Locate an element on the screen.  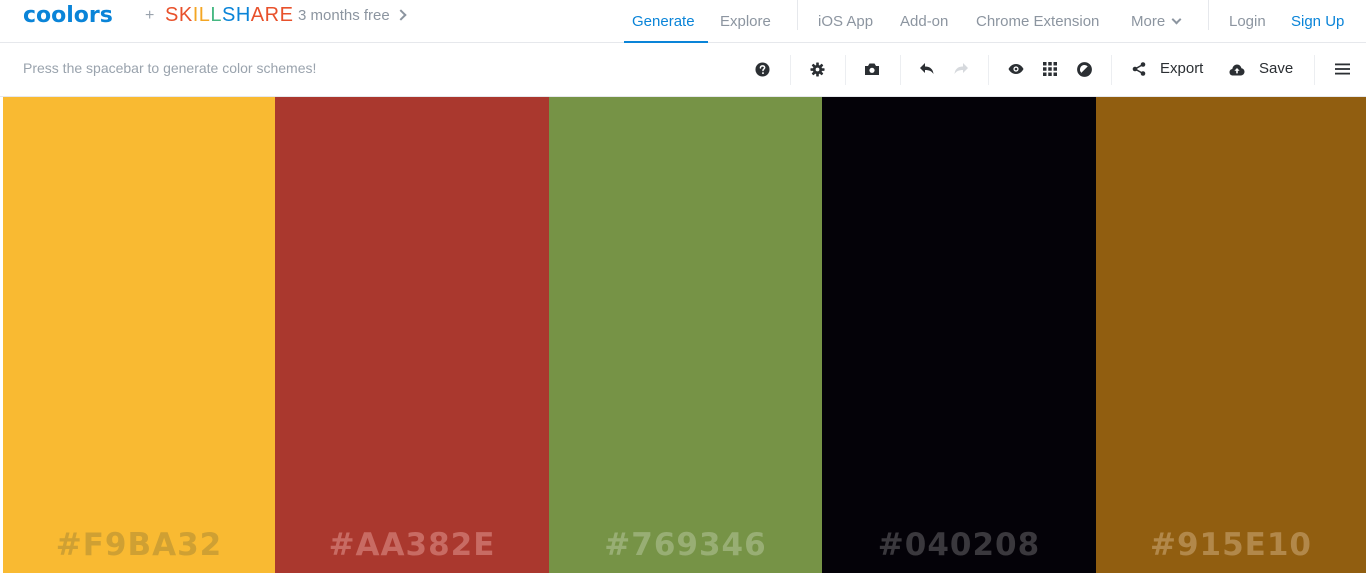
export-button: Export is located at coordinates (1181, 68).